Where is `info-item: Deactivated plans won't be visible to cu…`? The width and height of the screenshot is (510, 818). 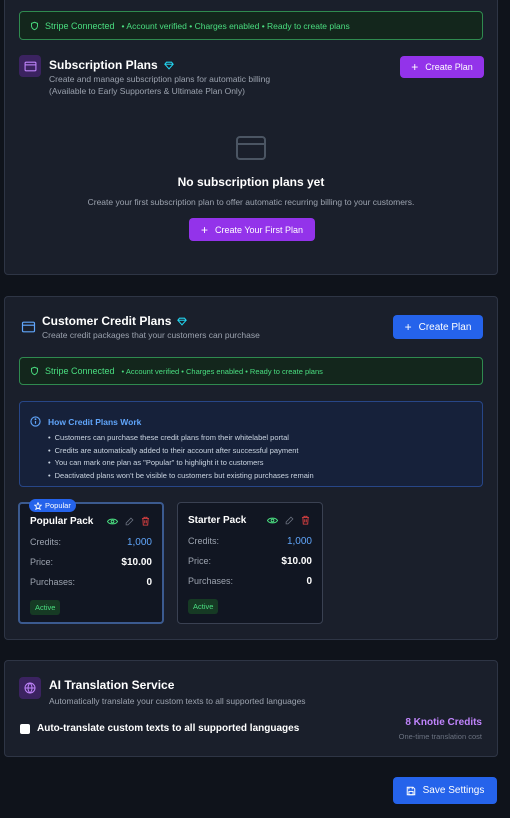 info-item: Deactivated plans won't be visible to cu… is located at coordinates (181, 476).